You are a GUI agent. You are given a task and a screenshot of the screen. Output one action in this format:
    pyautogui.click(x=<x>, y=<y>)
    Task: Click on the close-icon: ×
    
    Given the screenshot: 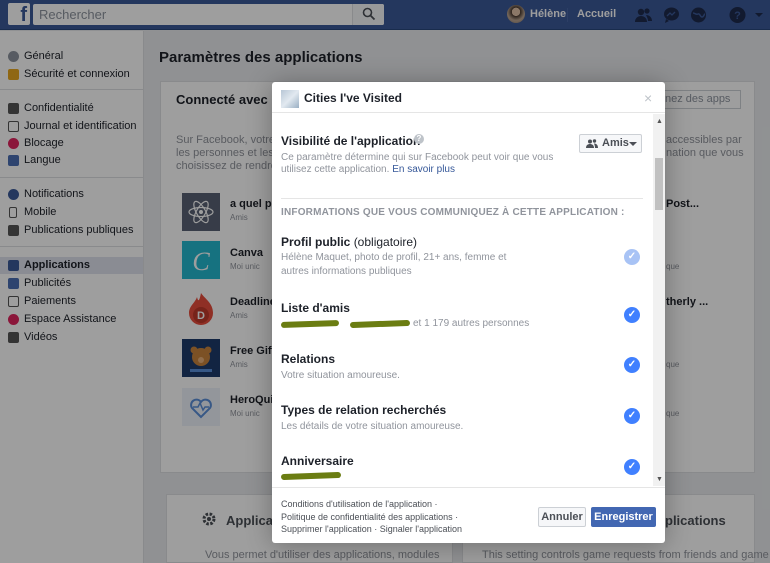 What is the action you would take?
    pyautogui.click(x=648, y=98)
    